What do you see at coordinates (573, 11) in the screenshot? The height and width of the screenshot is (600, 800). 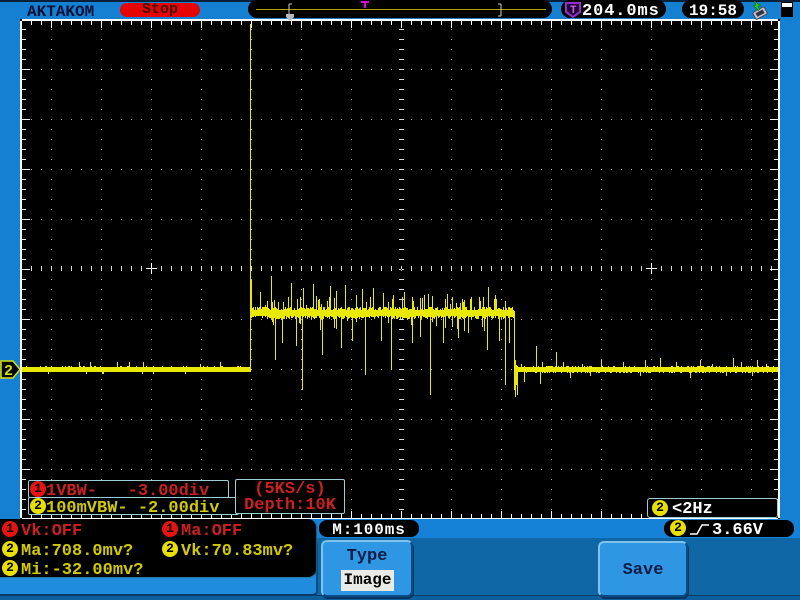 I see `svg-text: T` at bounding box center [573, 11].